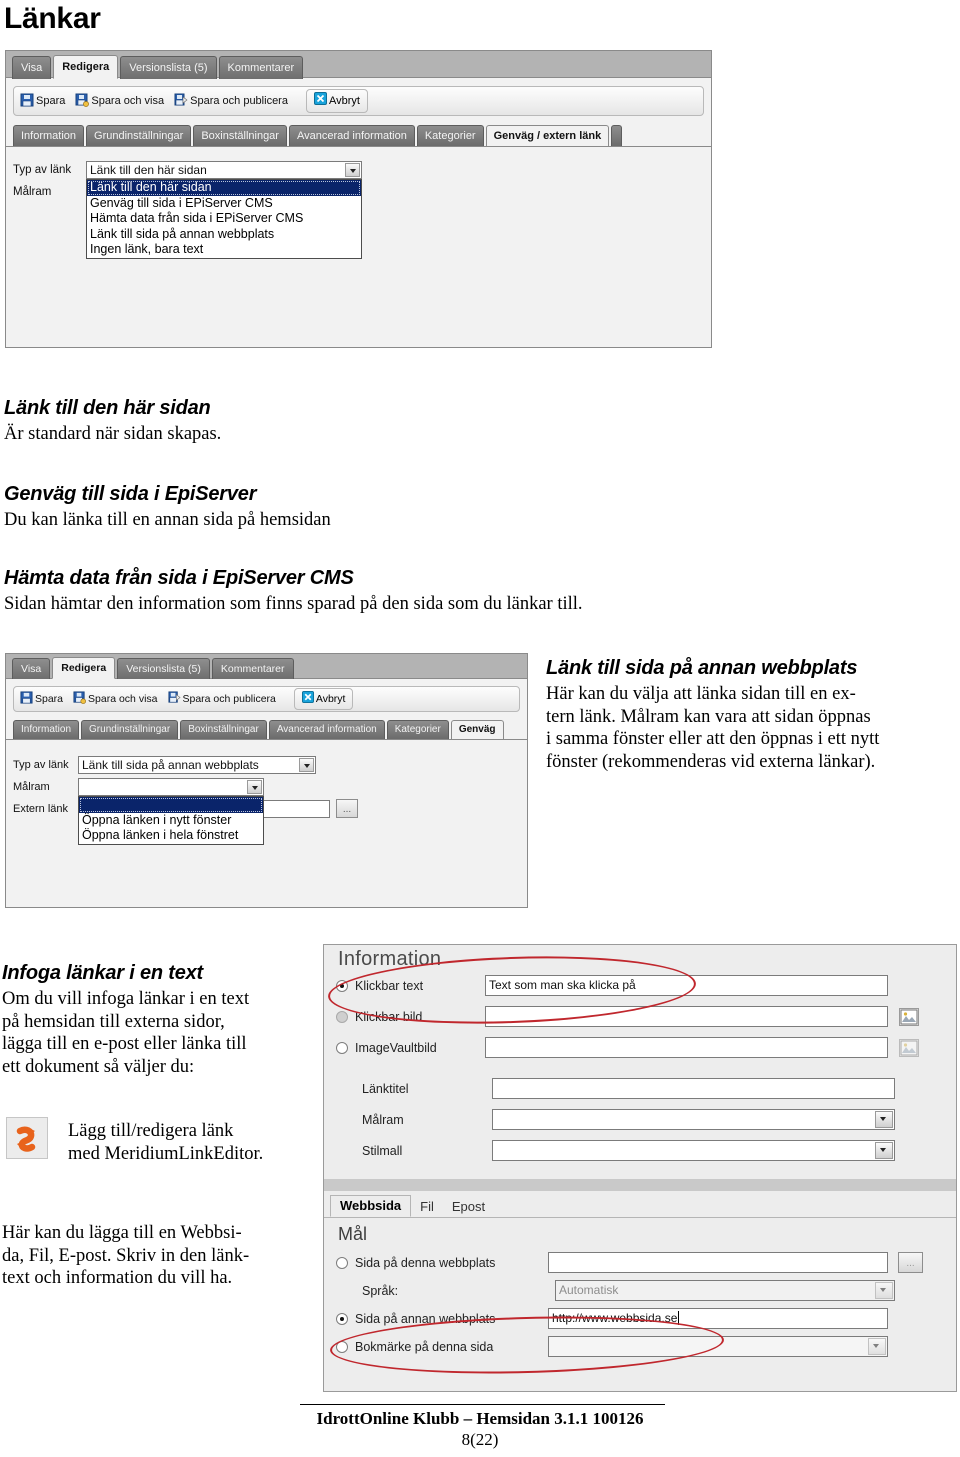  I want to click on mid-save-button: Spara, so click(41, 699).